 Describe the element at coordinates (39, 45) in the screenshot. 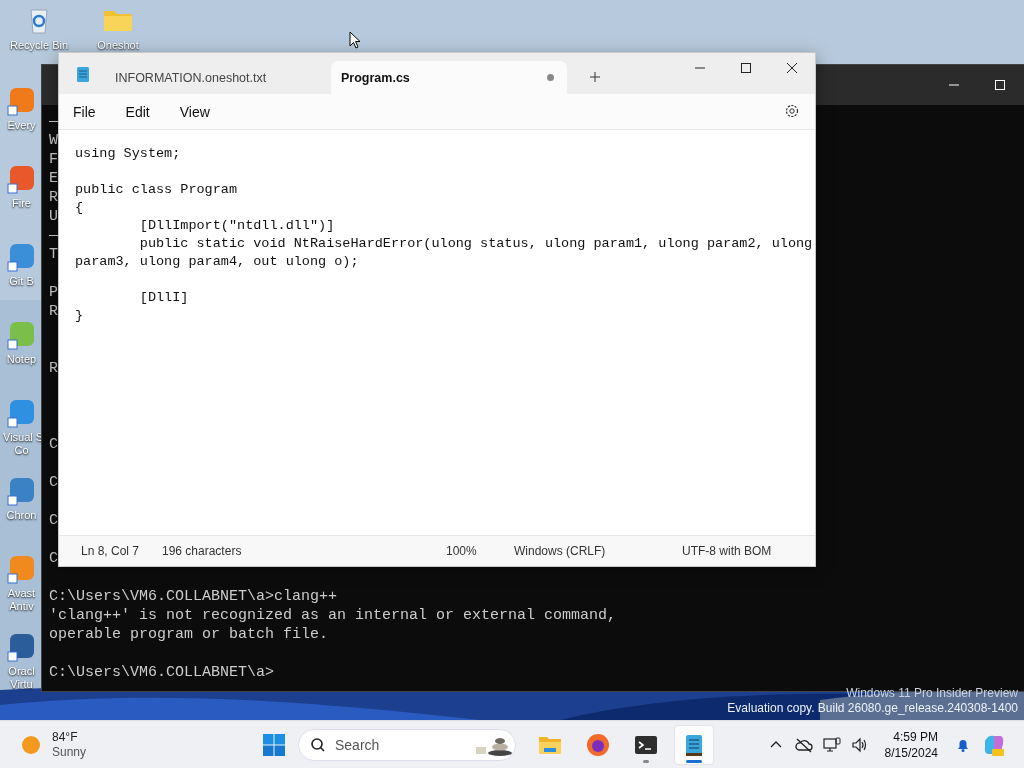

I see `icon-label: Recycle Bin` at that location.